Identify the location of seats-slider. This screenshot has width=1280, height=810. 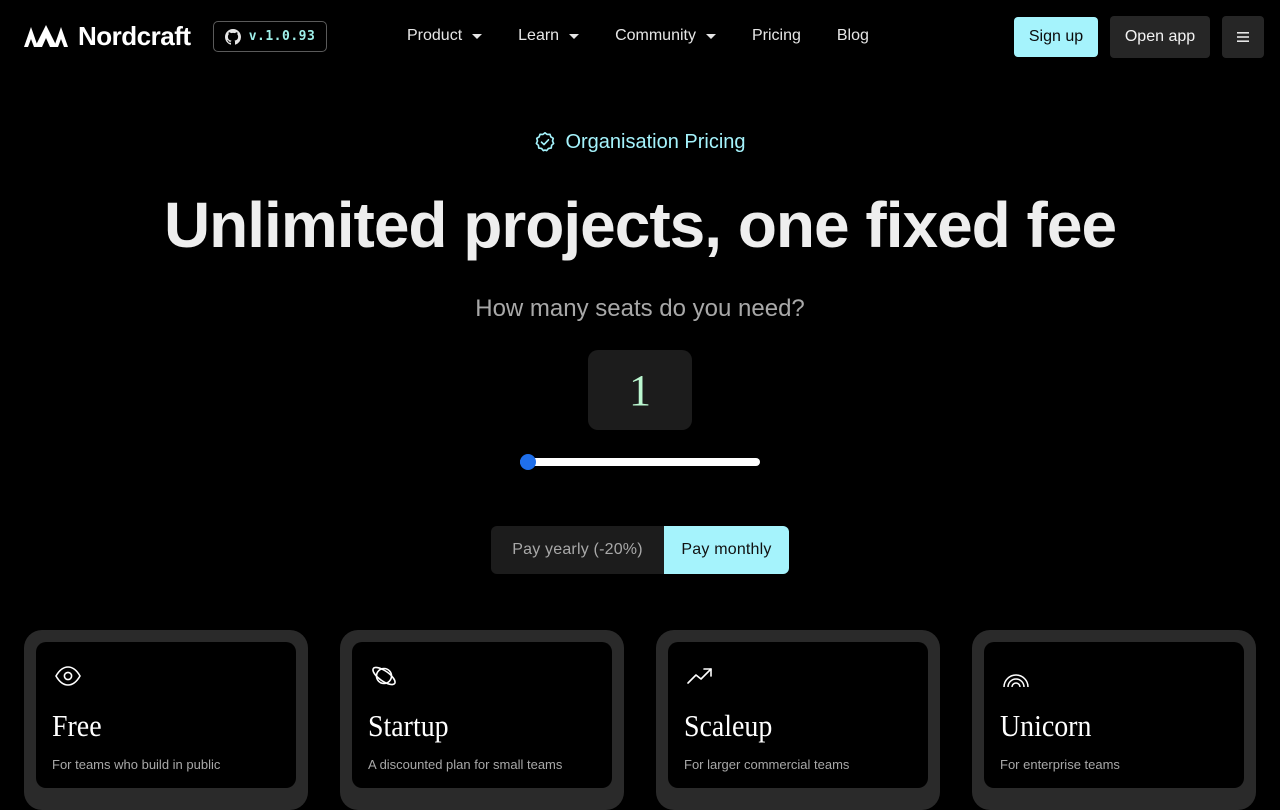
(640, 462).